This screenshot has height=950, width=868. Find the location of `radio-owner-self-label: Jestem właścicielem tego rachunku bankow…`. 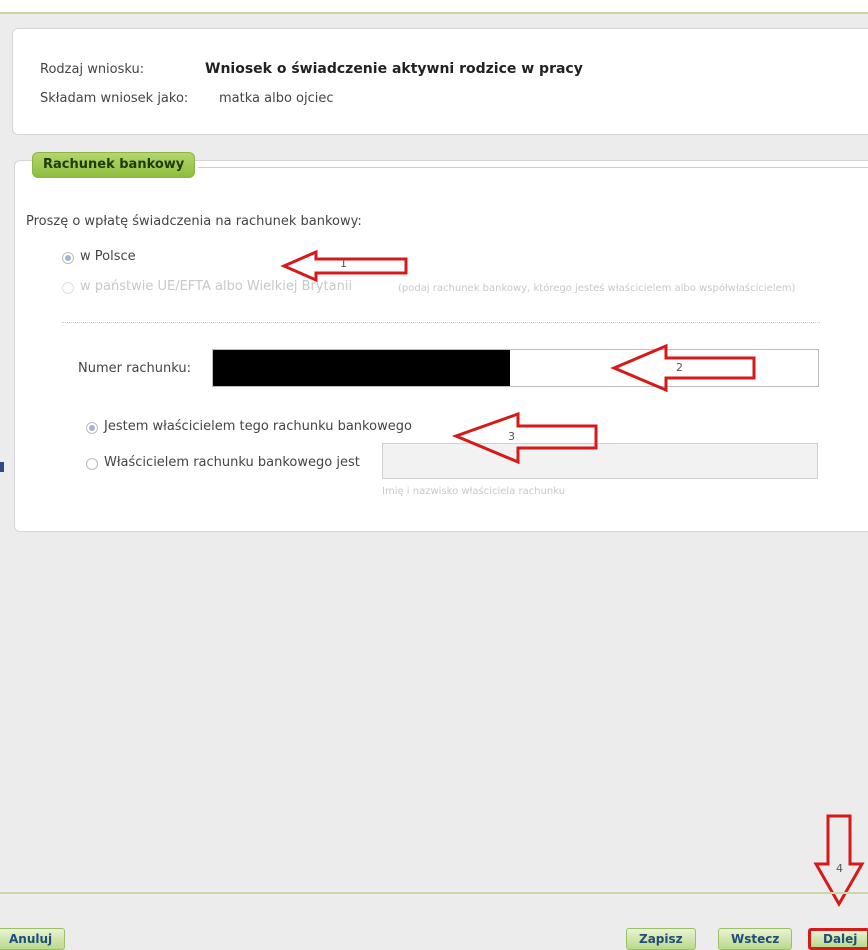

radio-owner-self-label: Jestem właścicielem tego rachunku bankow… is located at coordinates (258, 426).